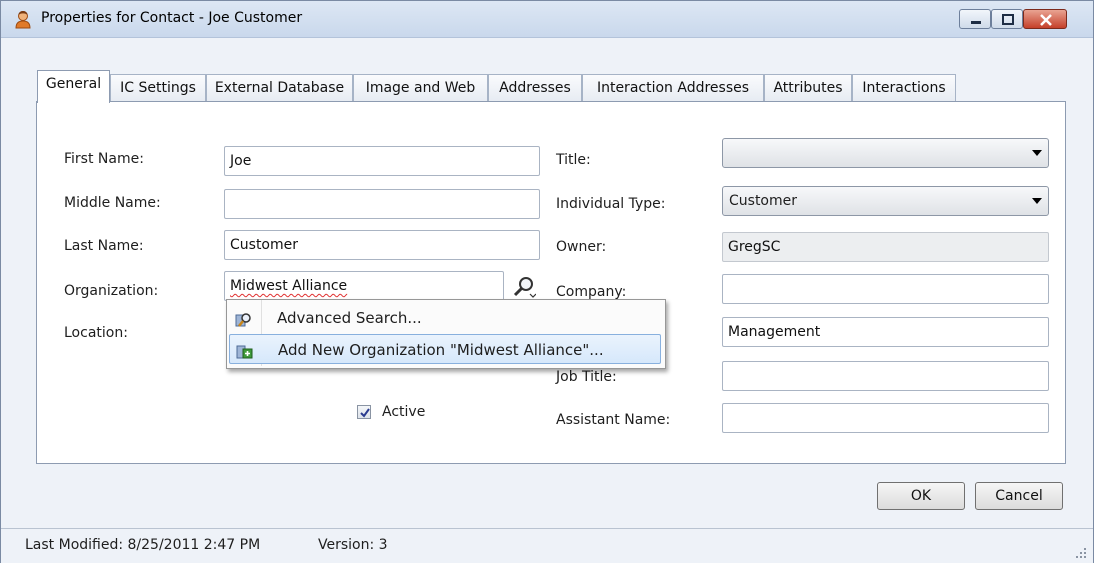 The width and height of the screenshot is (1094, 563). I want to click on title-dropdown, so click(885, 153).